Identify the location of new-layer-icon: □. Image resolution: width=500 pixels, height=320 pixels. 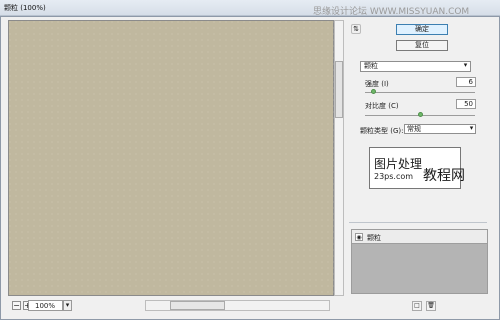
(417, 305).